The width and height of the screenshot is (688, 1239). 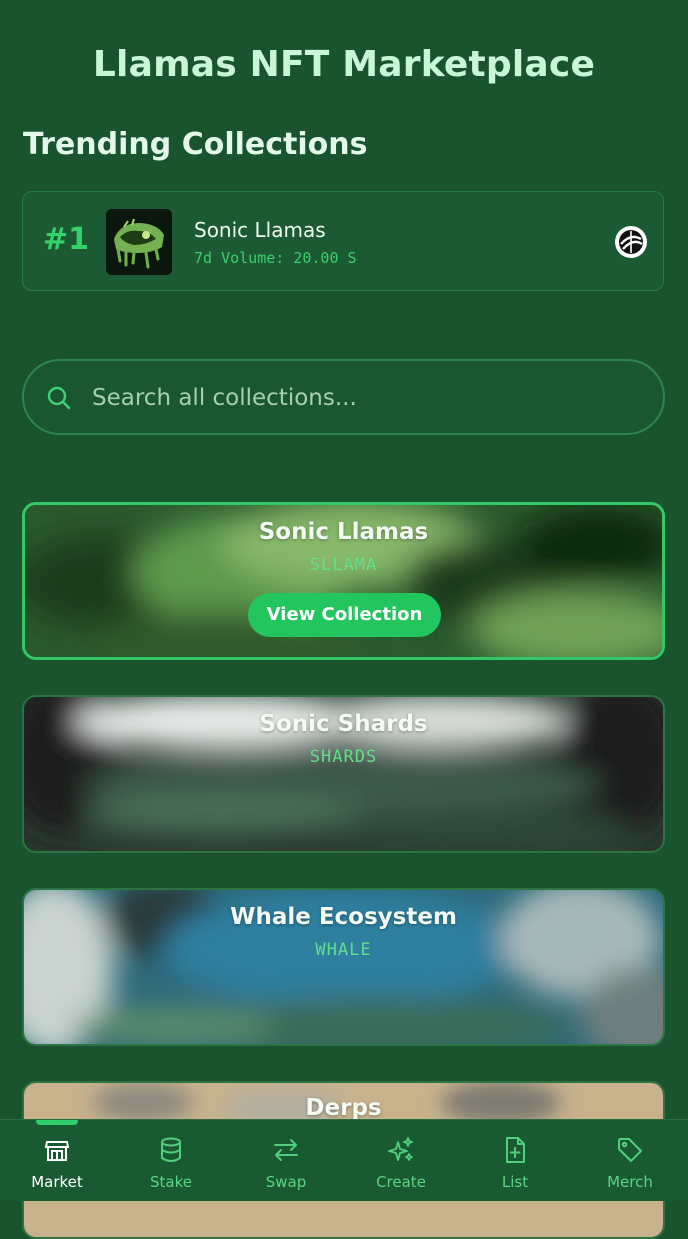 What do you see at coordinates (286, 1150) in the screenshot?
I see `swap-arrows-icon` at bounding box center [286, 1150].